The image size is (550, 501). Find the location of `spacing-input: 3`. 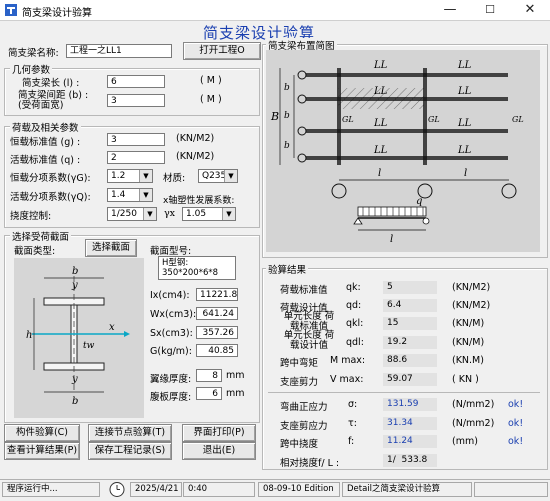

spacing-input: 3 is located at coordinates (136, 100).